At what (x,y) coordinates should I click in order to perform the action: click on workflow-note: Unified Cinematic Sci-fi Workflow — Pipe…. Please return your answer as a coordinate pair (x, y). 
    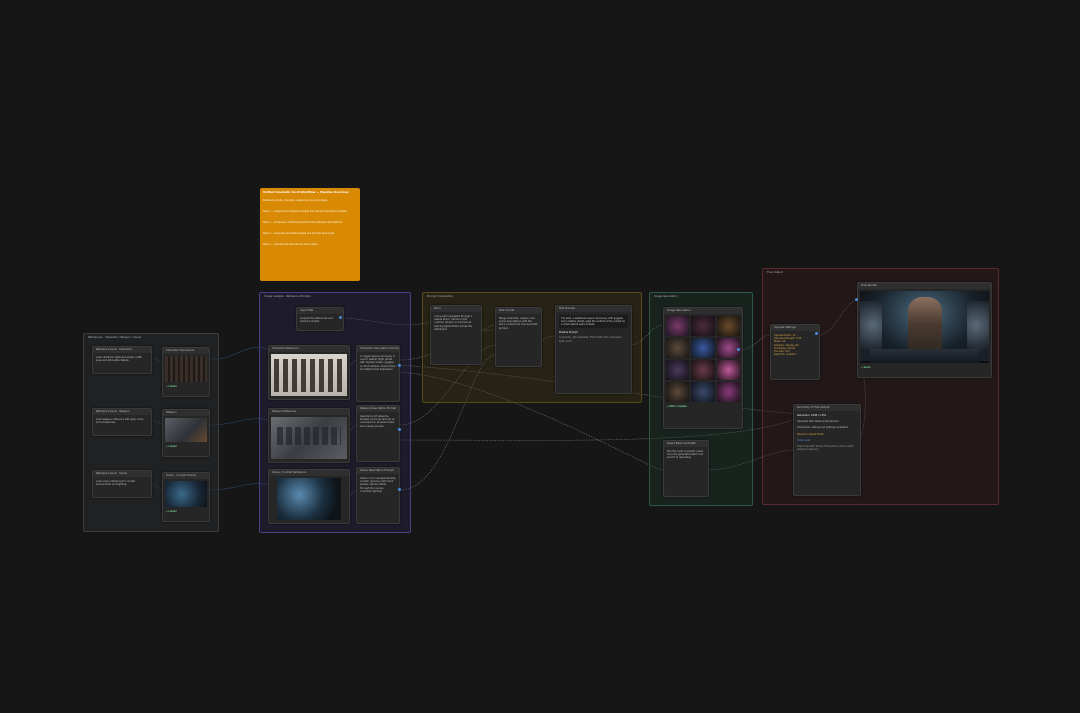
    Looking at the image, I should click on (310, 234).